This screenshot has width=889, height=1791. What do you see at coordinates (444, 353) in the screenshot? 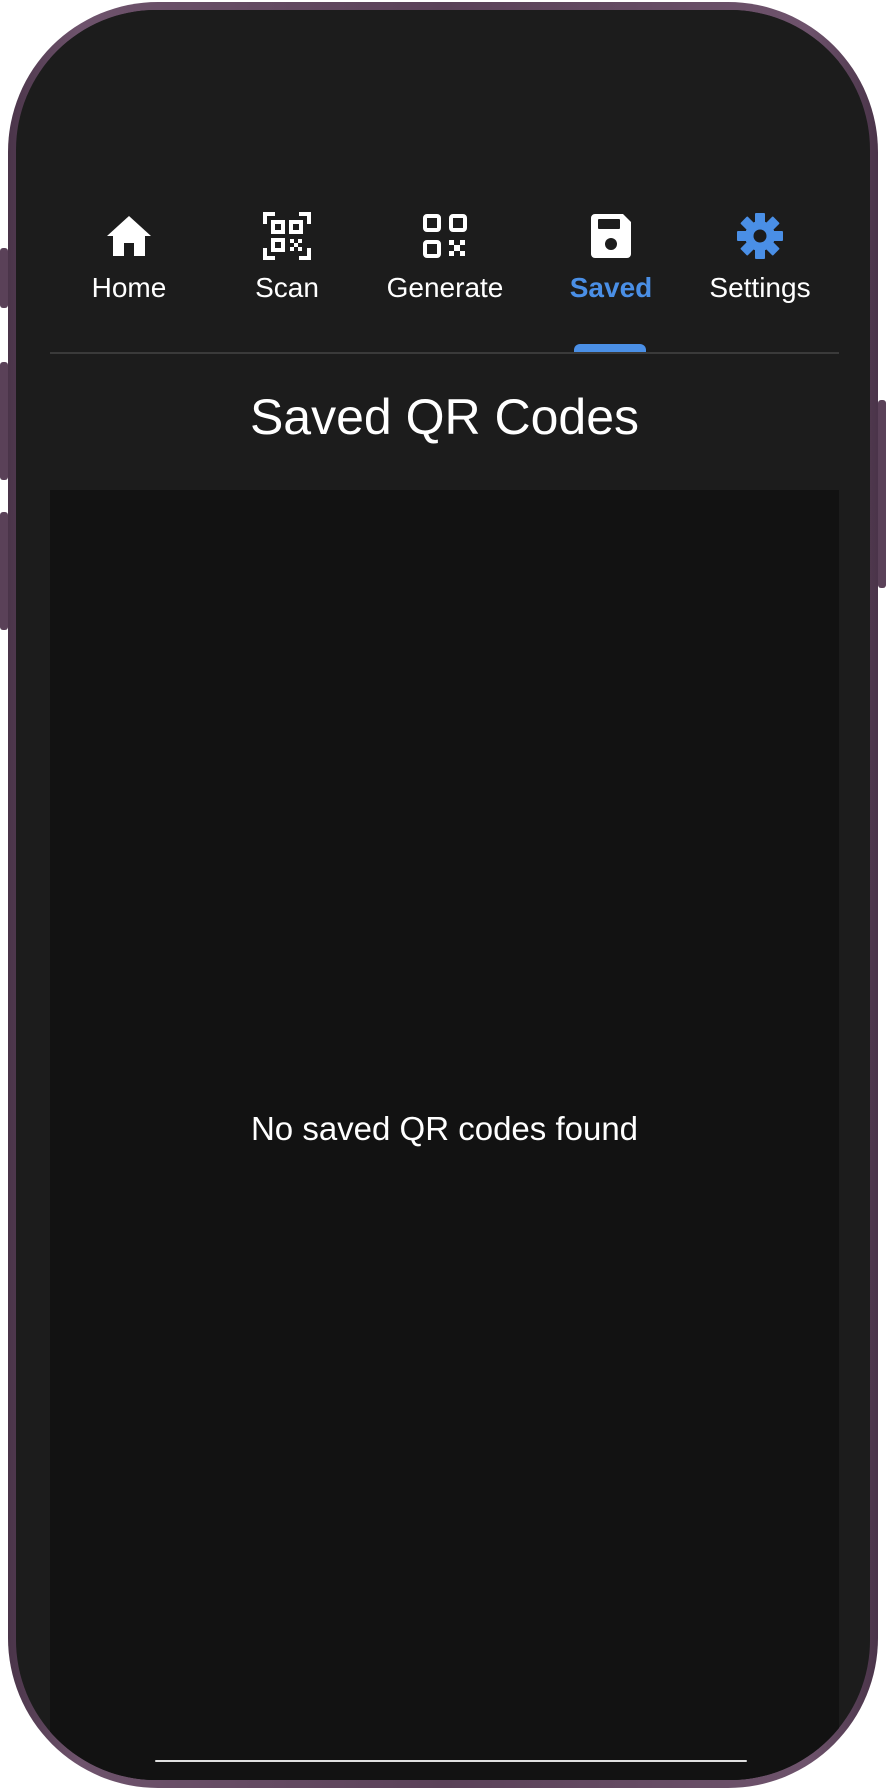
I see `tab-divider` at bounding box center [444, 353].